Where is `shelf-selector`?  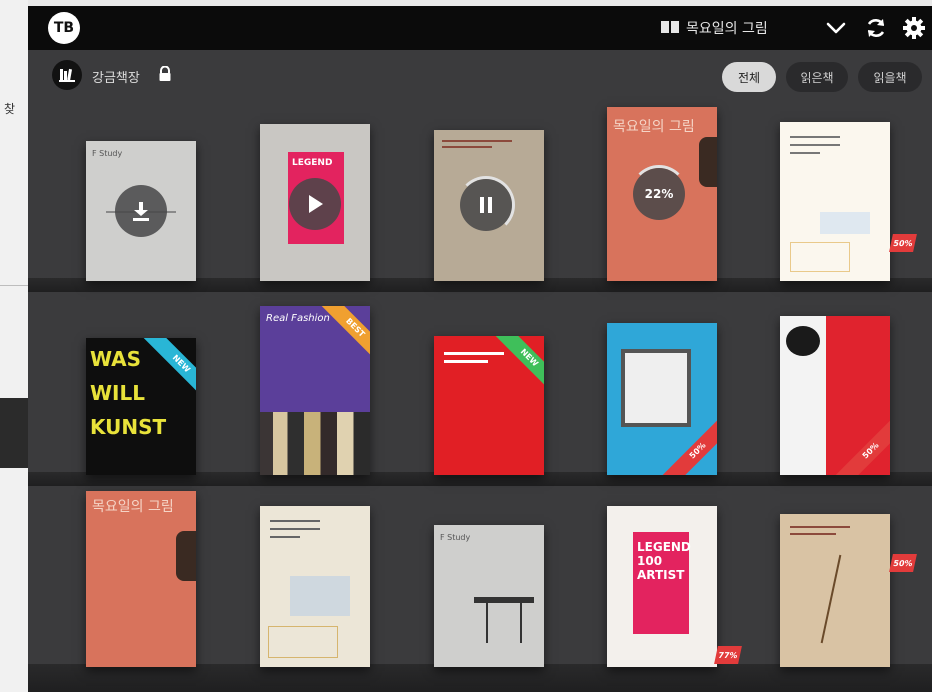
shelf-selector is located at coordinates (67, 75).